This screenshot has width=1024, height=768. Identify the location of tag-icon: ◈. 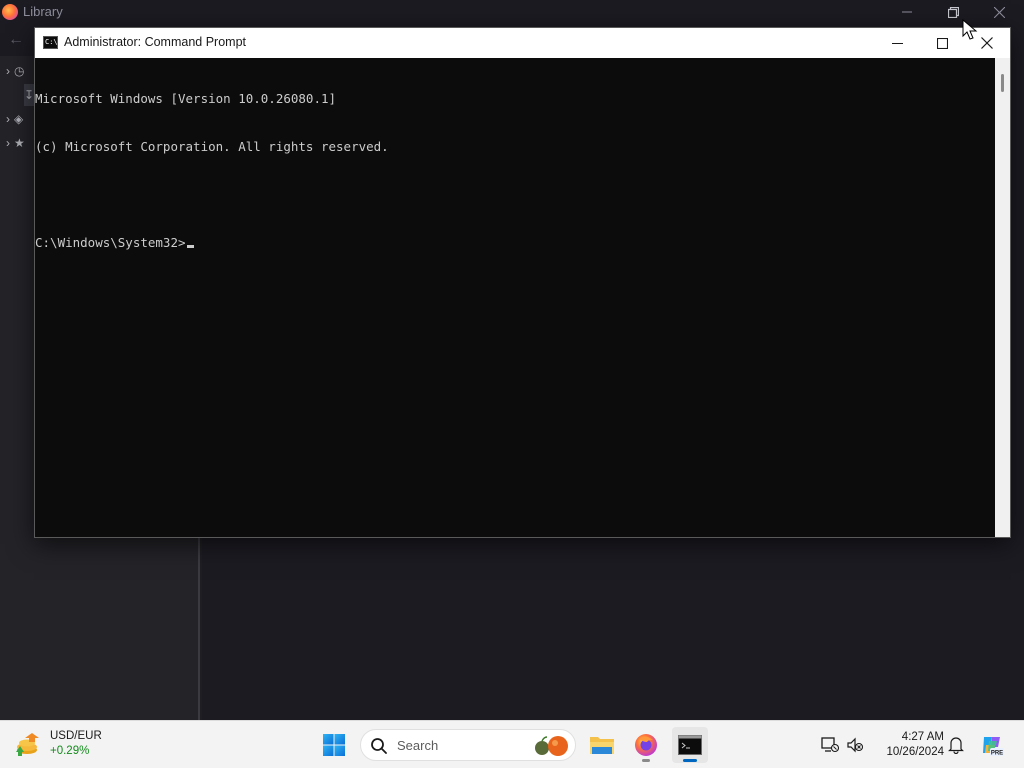
(19, 119).